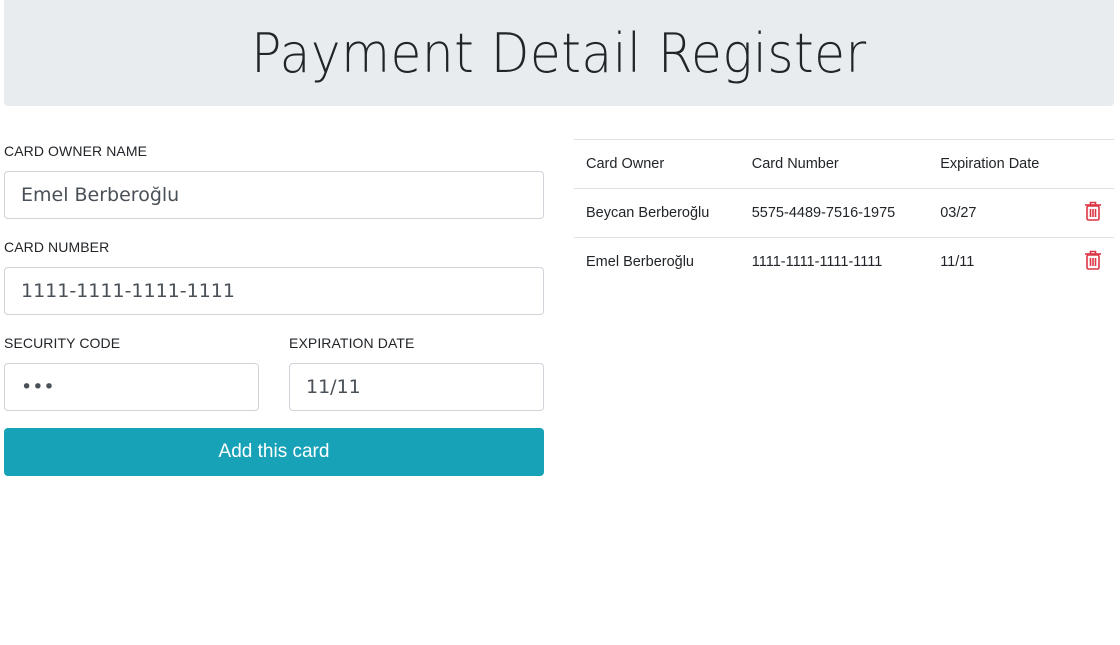 The width and height of the screenshot is (1120, 645). Describe the element at coordinates (274, 380) in the screenshot. I see `security-expiration-row: SECURITY CODE ••• EXPIRATION DATE 11/11` at that location.